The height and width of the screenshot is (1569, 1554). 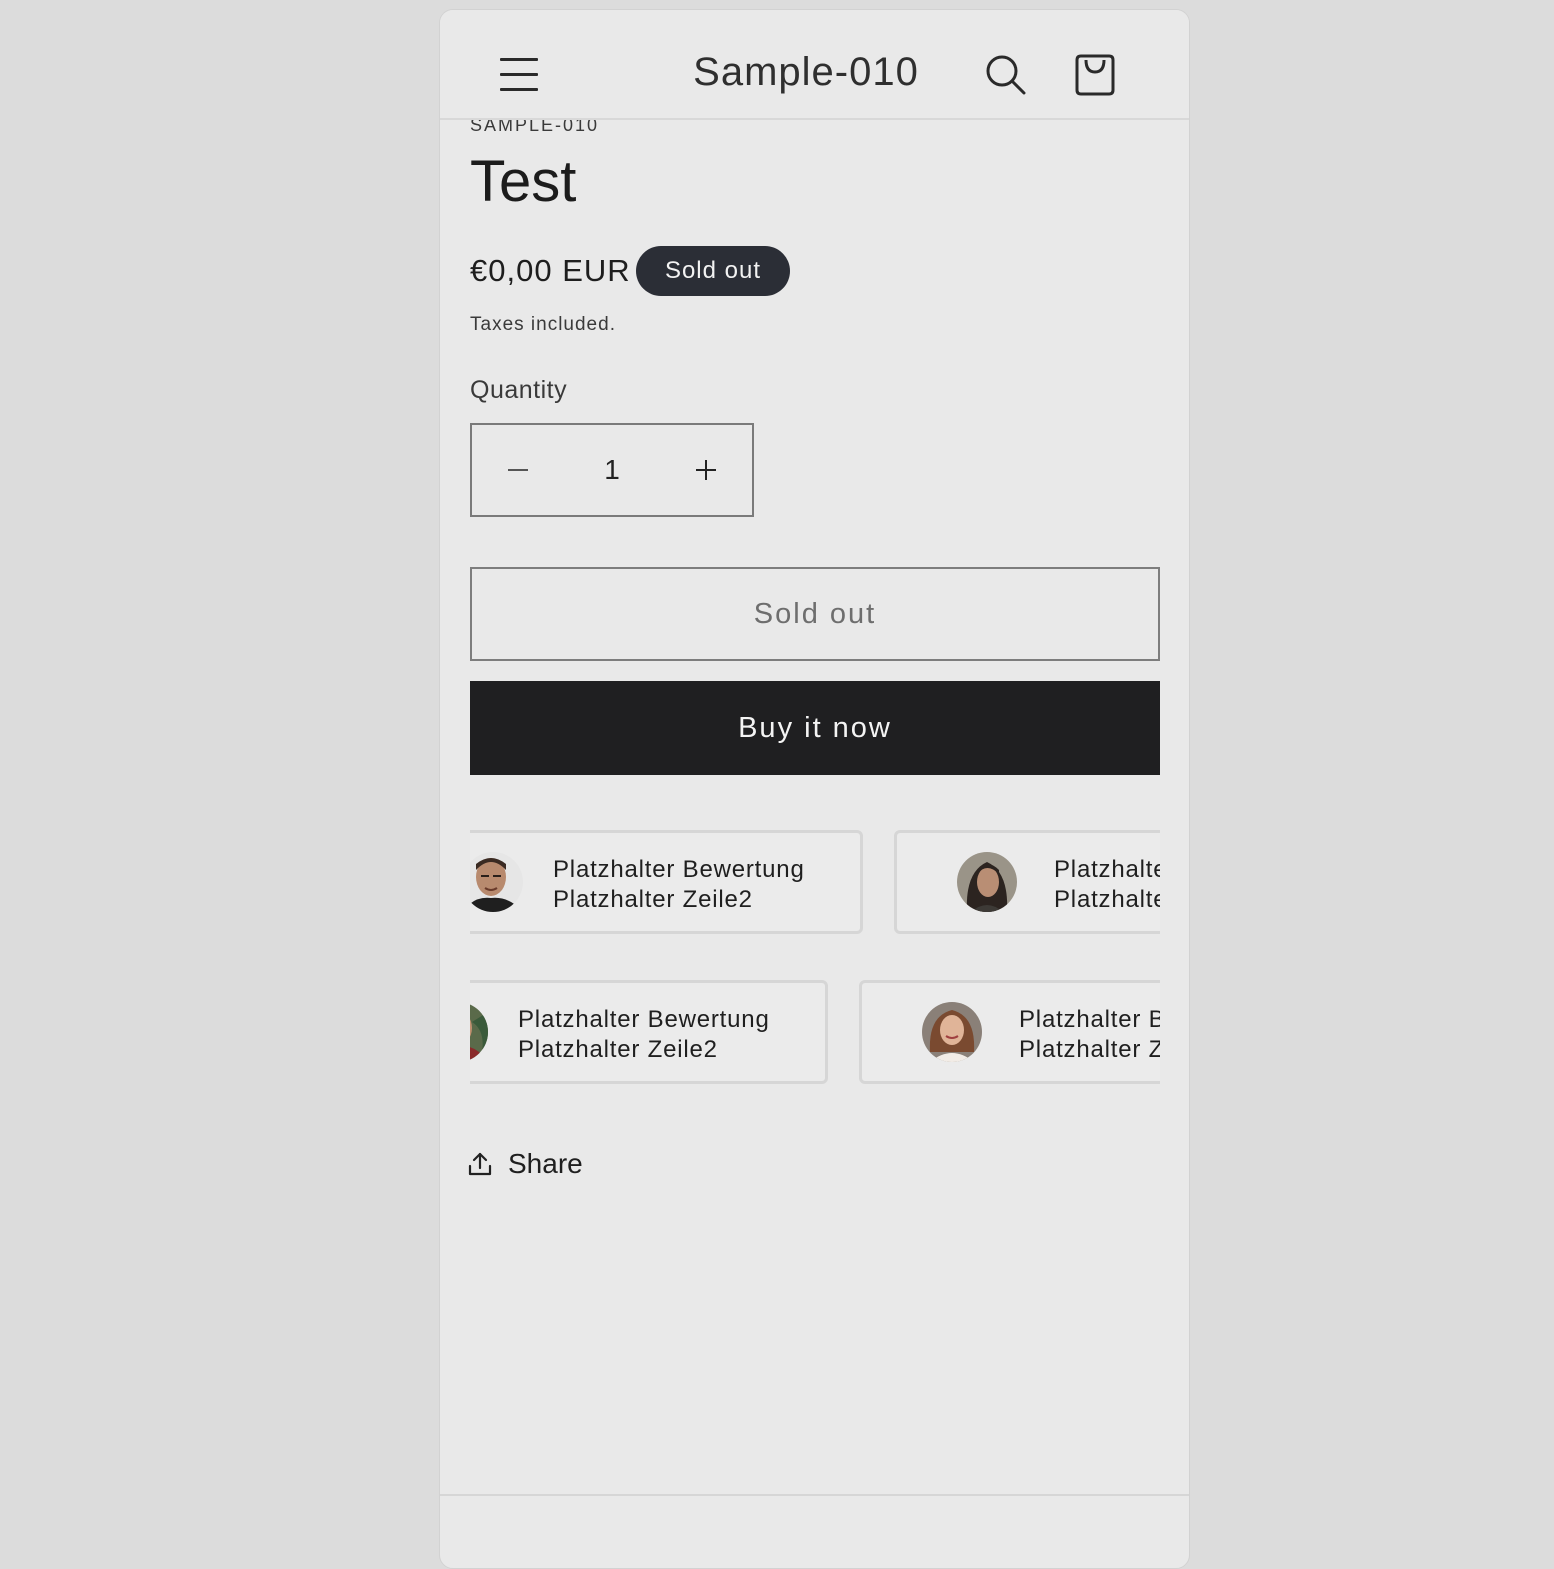 I want to click on search-icon, so click(x=1006, y=75).